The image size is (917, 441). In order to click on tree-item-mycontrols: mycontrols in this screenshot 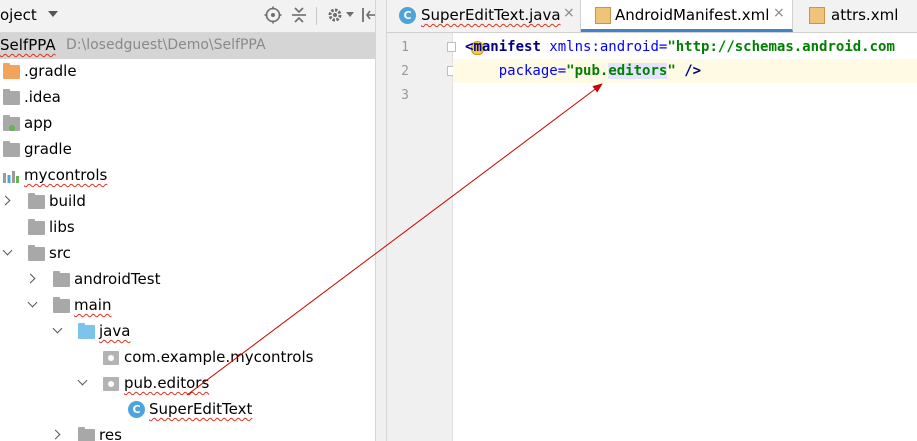, I will do `click(187, 176)`.